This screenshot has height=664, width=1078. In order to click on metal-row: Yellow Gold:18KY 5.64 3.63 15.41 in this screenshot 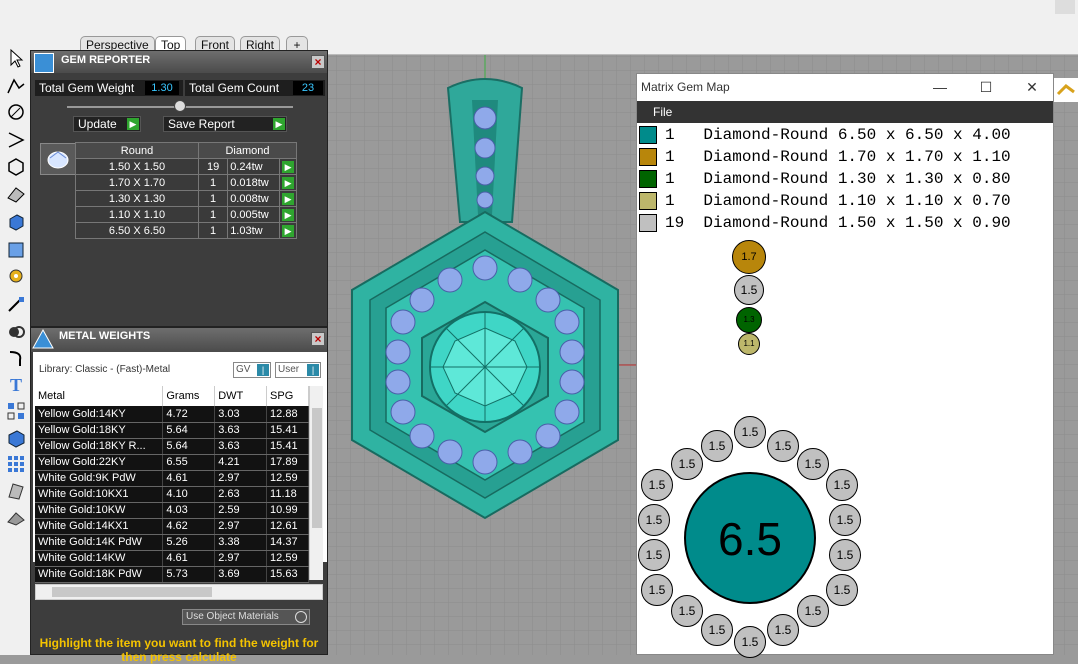, I will do `click(172, 430)`.